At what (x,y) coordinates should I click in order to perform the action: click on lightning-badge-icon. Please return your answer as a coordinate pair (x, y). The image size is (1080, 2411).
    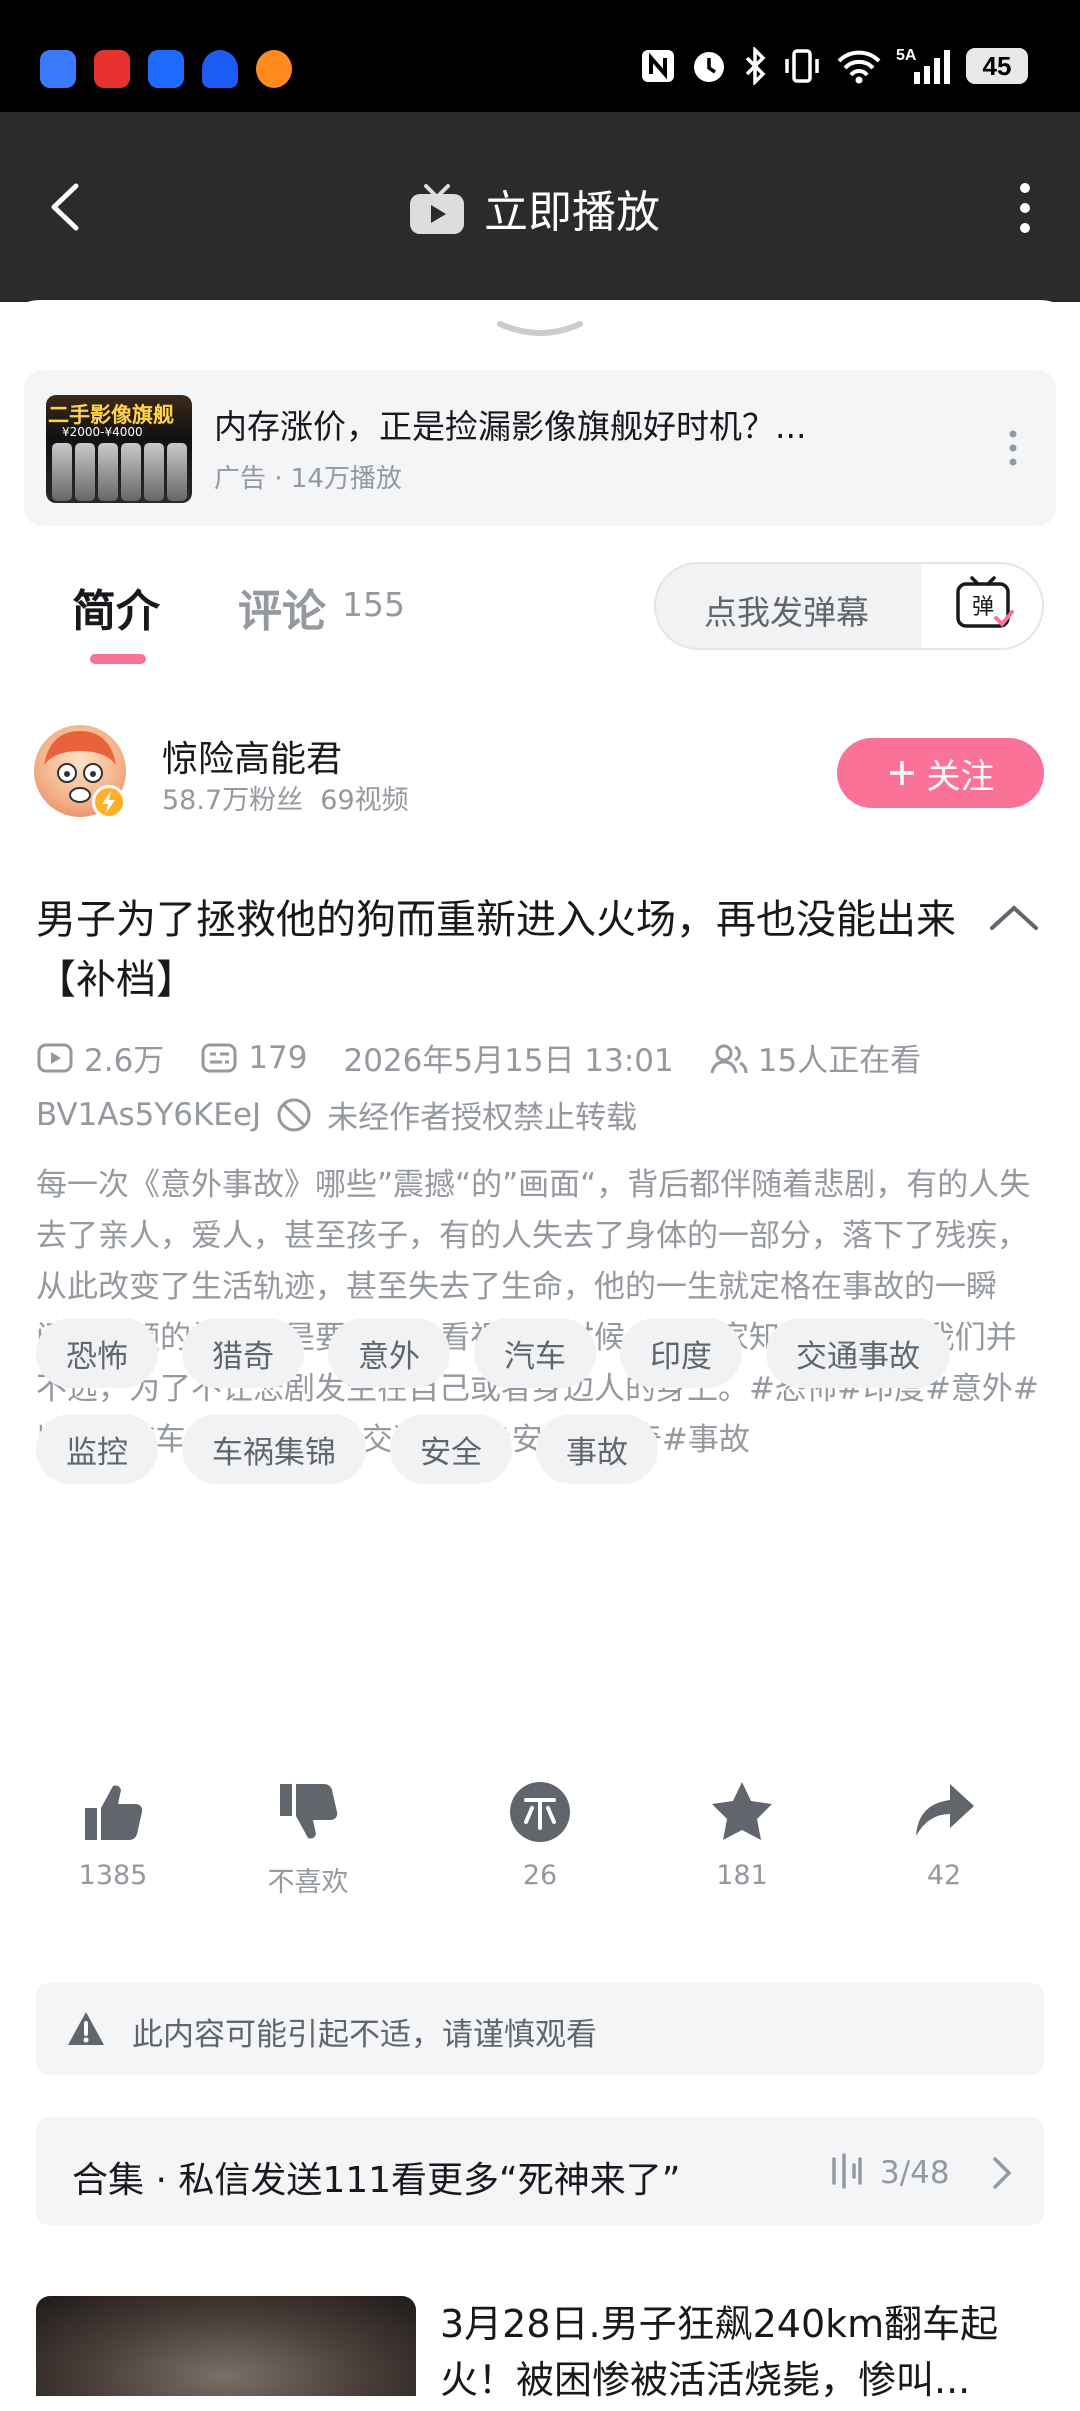
    Looking at the image, I should click on (109, 802).